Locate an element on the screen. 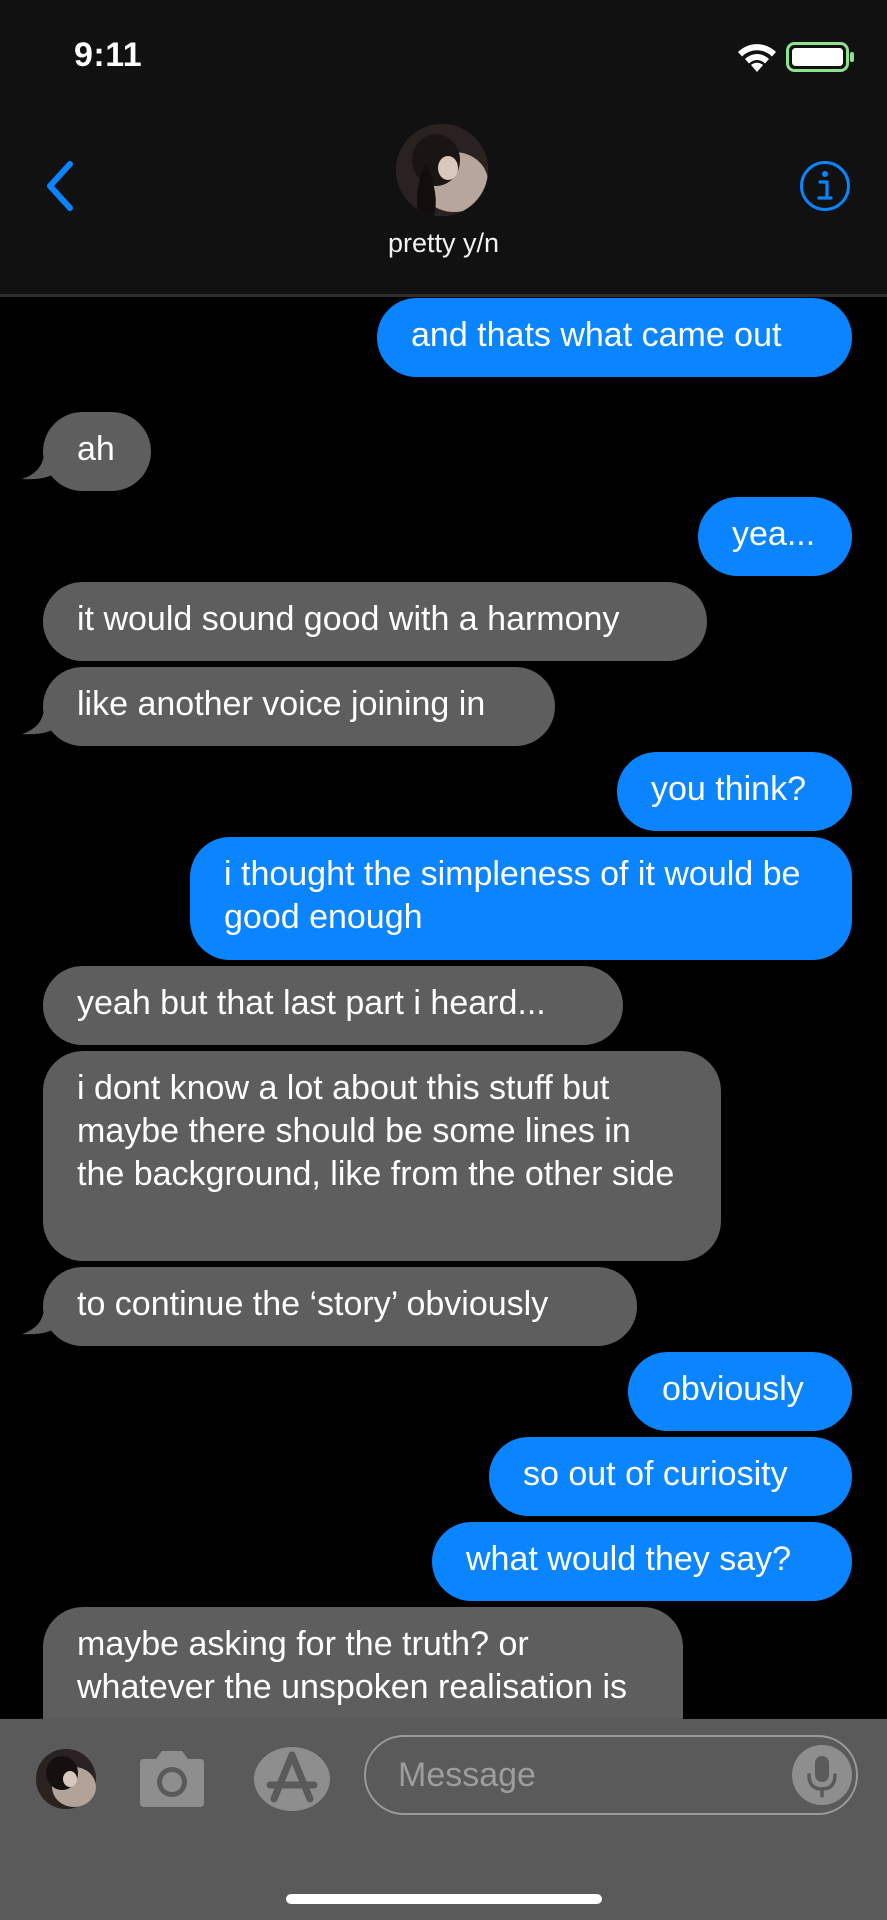  status-time: 9:11 is located at coordinates (108, 55).